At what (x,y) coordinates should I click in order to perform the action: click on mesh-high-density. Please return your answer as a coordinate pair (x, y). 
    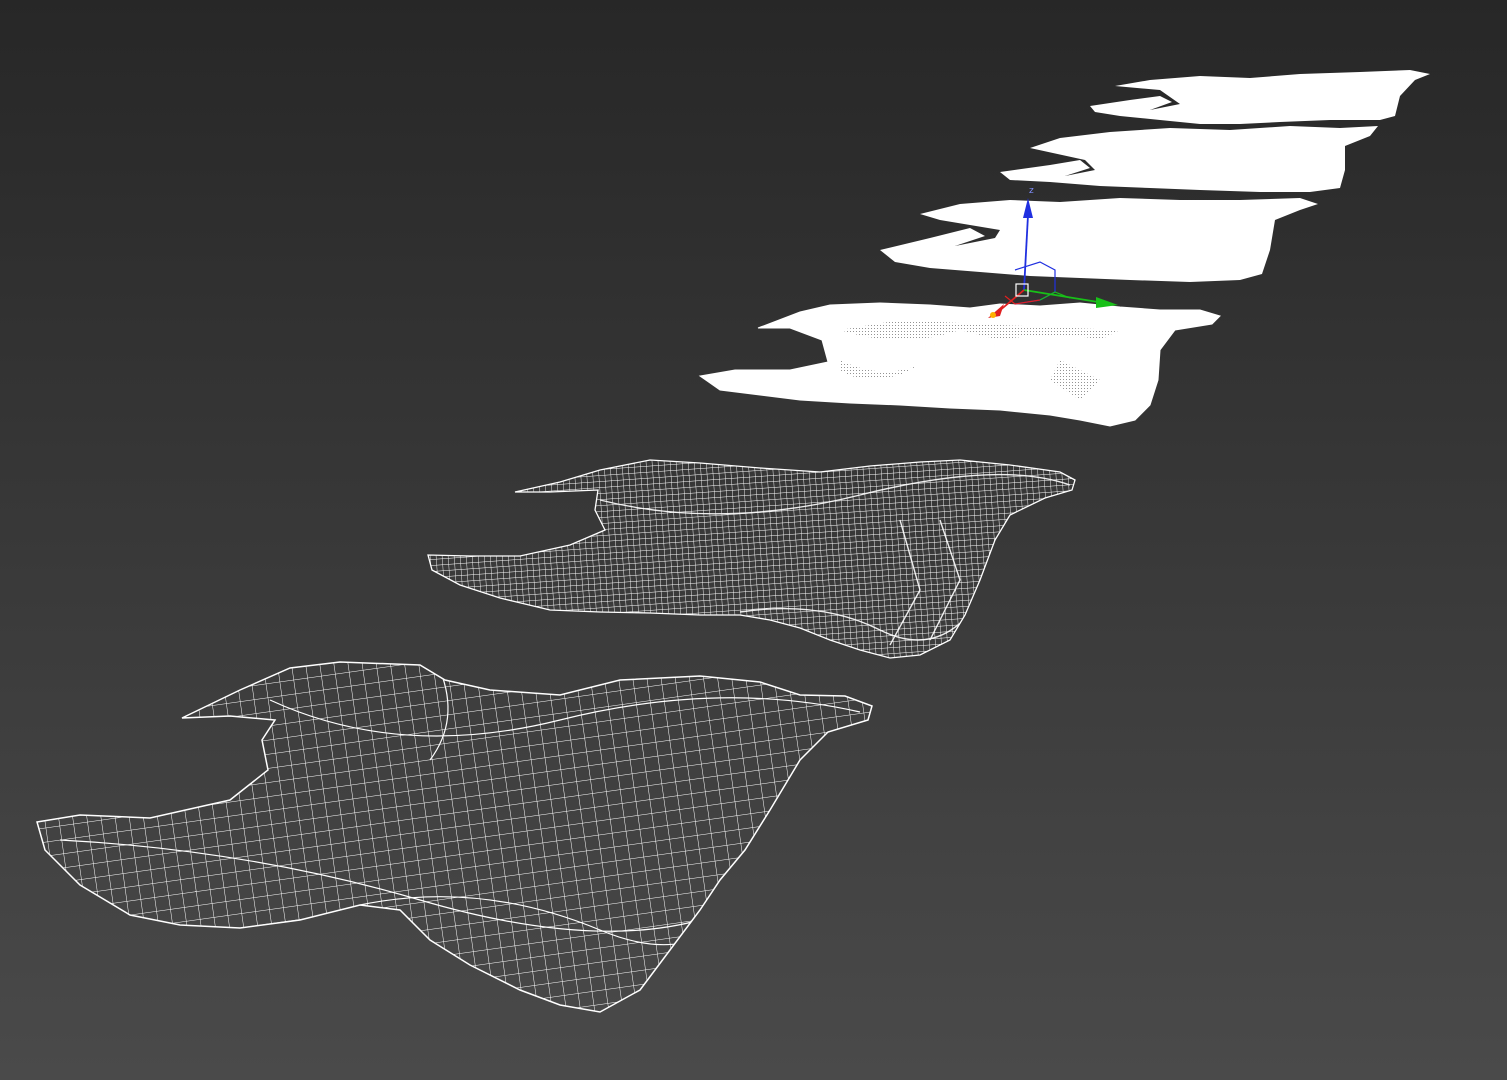
    Looking at the image, I should click on (959, 364).